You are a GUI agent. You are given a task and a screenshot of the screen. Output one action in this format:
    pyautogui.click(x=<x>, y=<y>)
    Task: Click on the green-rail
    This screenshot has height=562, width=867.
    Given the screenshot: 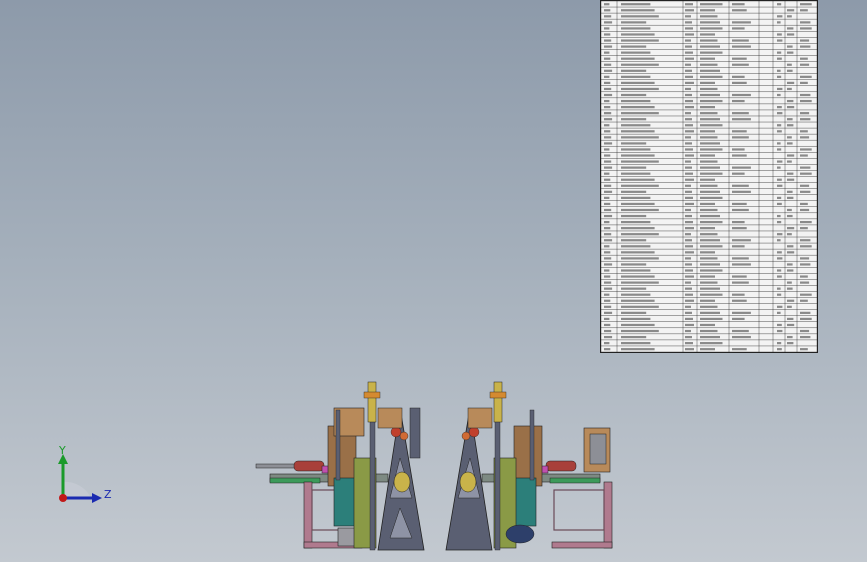 What is the action you would take?
    pyautogui.click(x=295, y=480)
    